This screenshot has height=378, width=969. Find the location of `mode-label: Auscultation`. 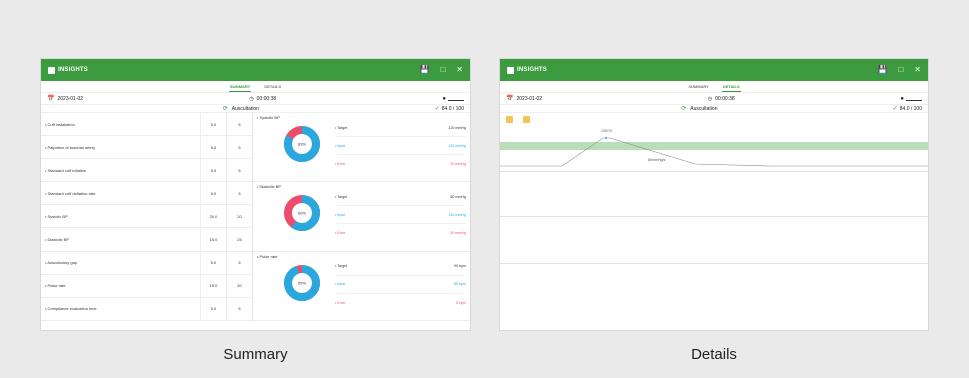

mode-label: Auscultation is located at coordinates (245, 108).